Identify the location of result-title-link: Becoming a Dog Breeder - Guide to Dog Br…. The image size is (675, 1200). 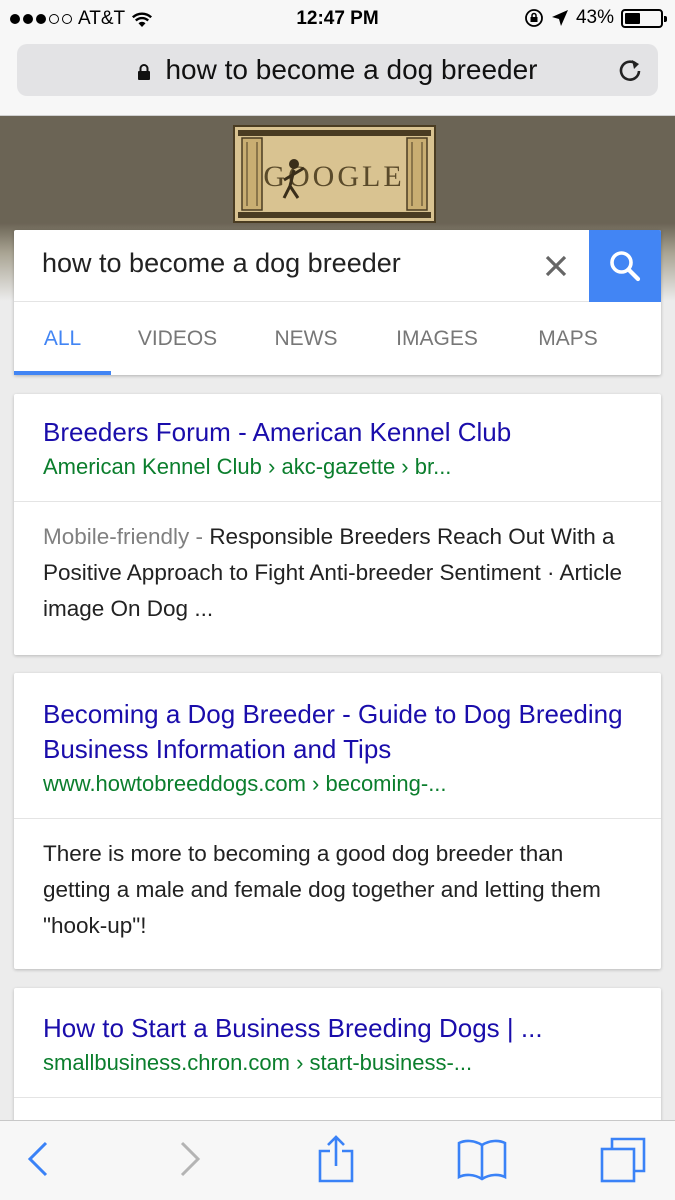
(338, 732).